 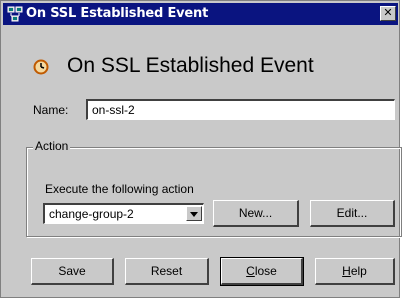 What do you see at coordinates (117, 13) in the screenshot?
I see `window-title: On SSL Established Event` at bounding box center [117, 13].